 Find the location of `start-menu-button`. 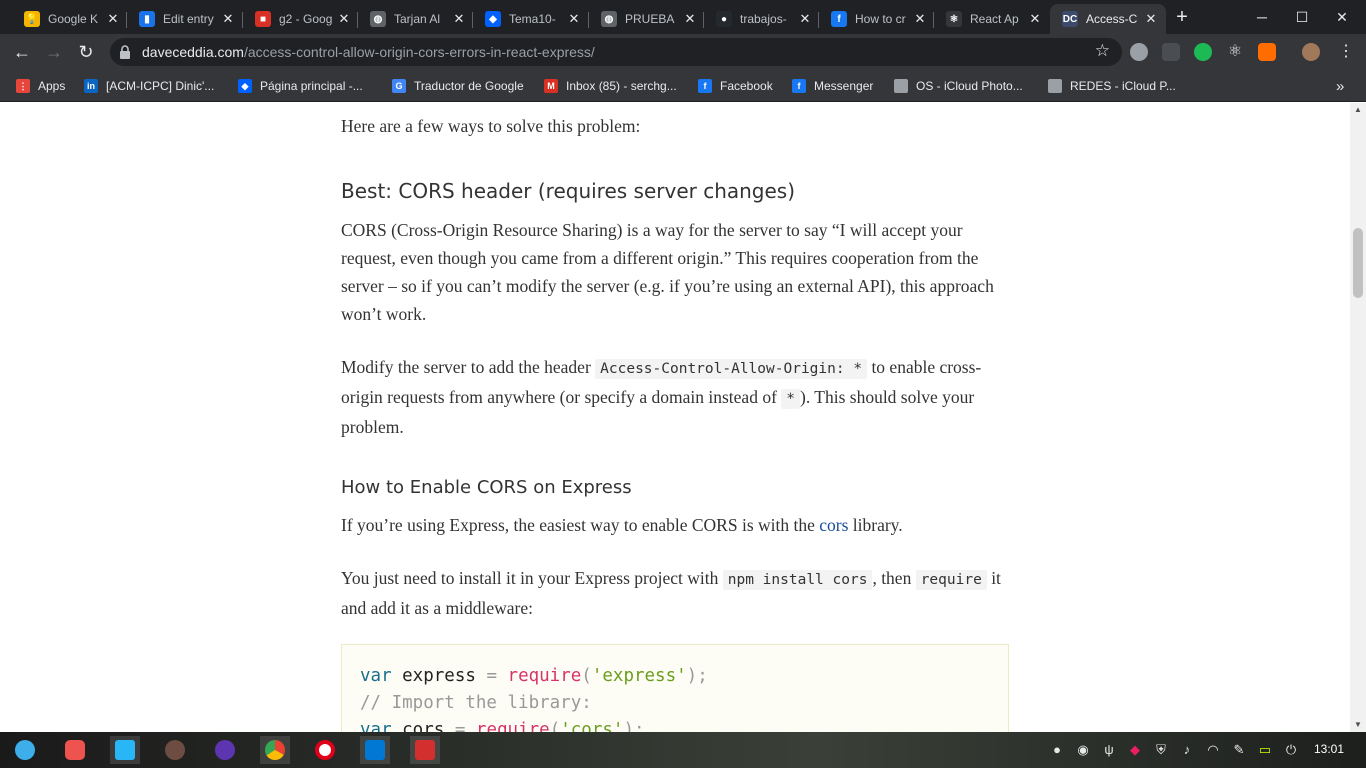

start-menu-button is located at coordinates (25, 750).